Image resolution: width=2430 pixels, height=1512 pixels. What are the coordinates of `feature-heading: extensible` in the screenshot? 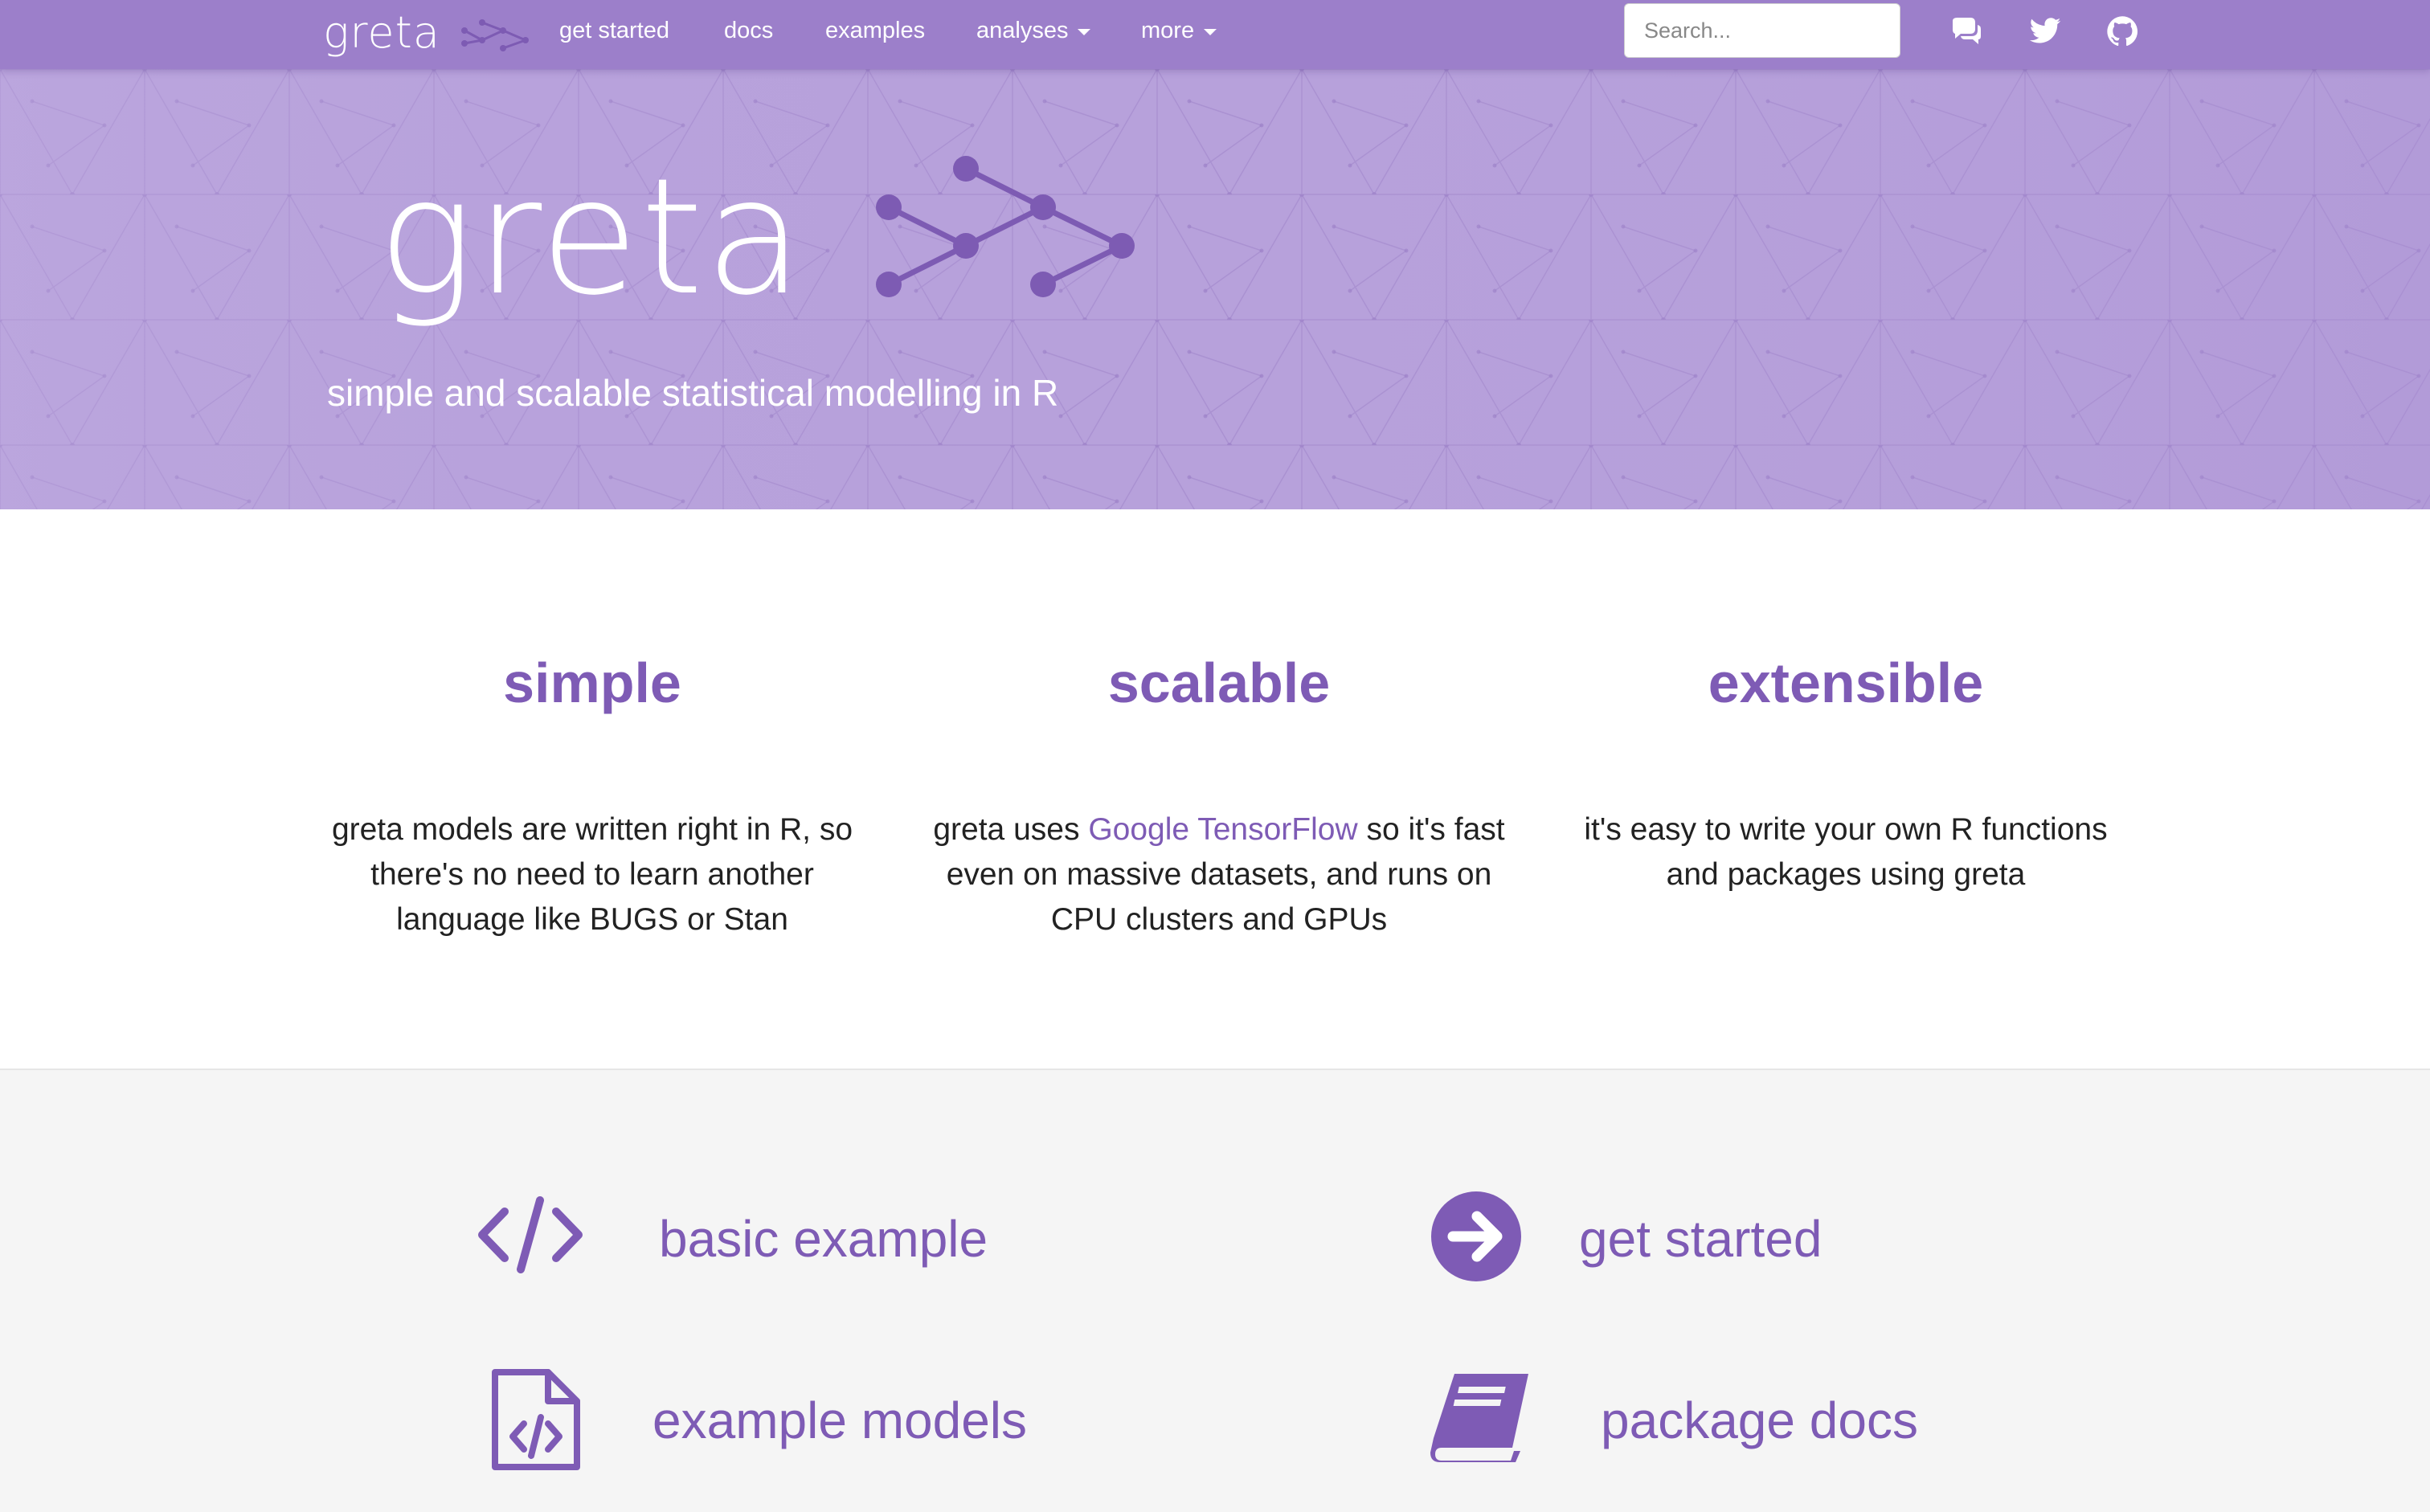 It's located at (1846, 683).